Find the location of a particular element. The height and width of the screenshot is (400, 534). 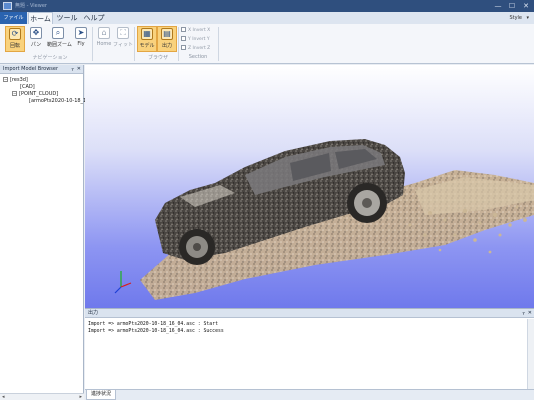

model-label: モデル is located at coordinates (147, 46).